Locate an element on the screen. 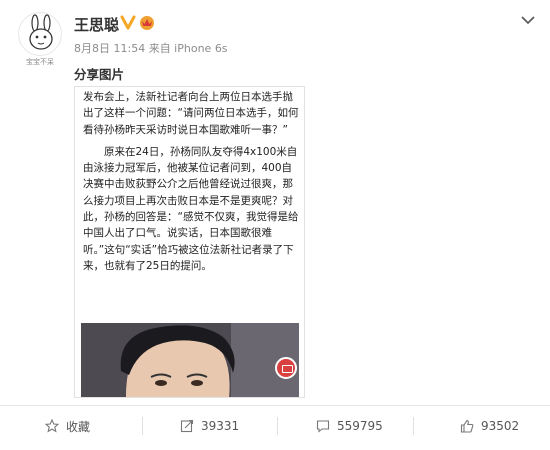 The height and width of the screenshot is (450, 550). like-icon is located at coordinates (467, 426).